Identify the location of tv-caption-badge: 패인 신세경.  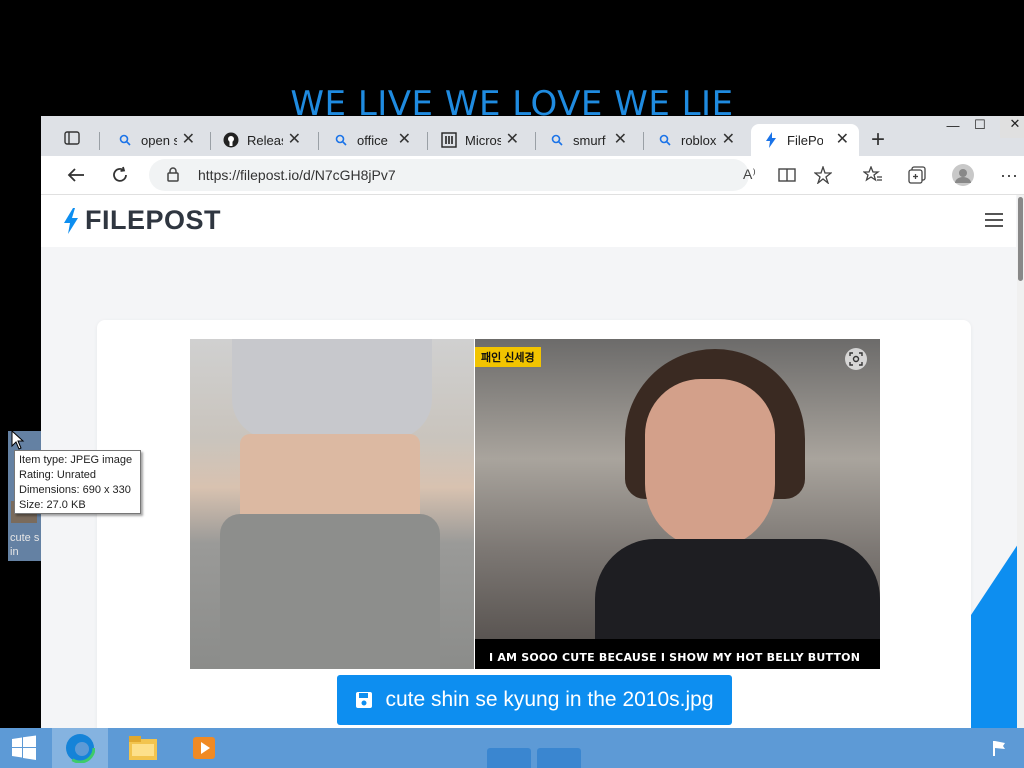
(508, 357).